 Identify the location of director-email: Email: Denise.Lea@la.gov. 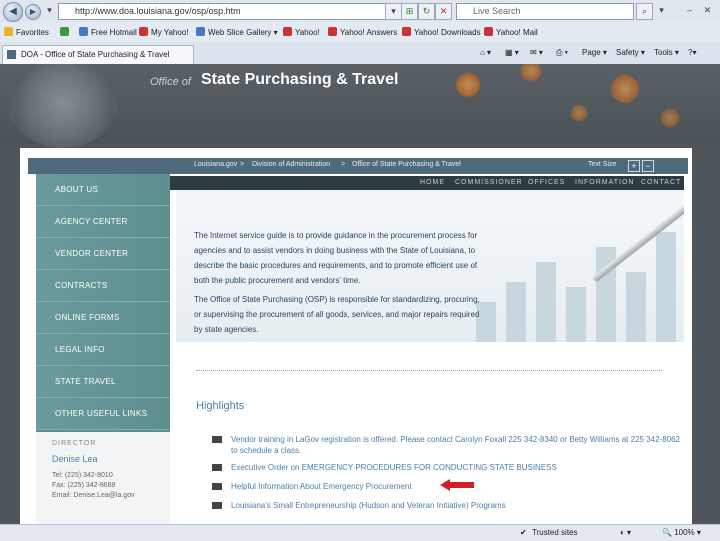
(93, 495).